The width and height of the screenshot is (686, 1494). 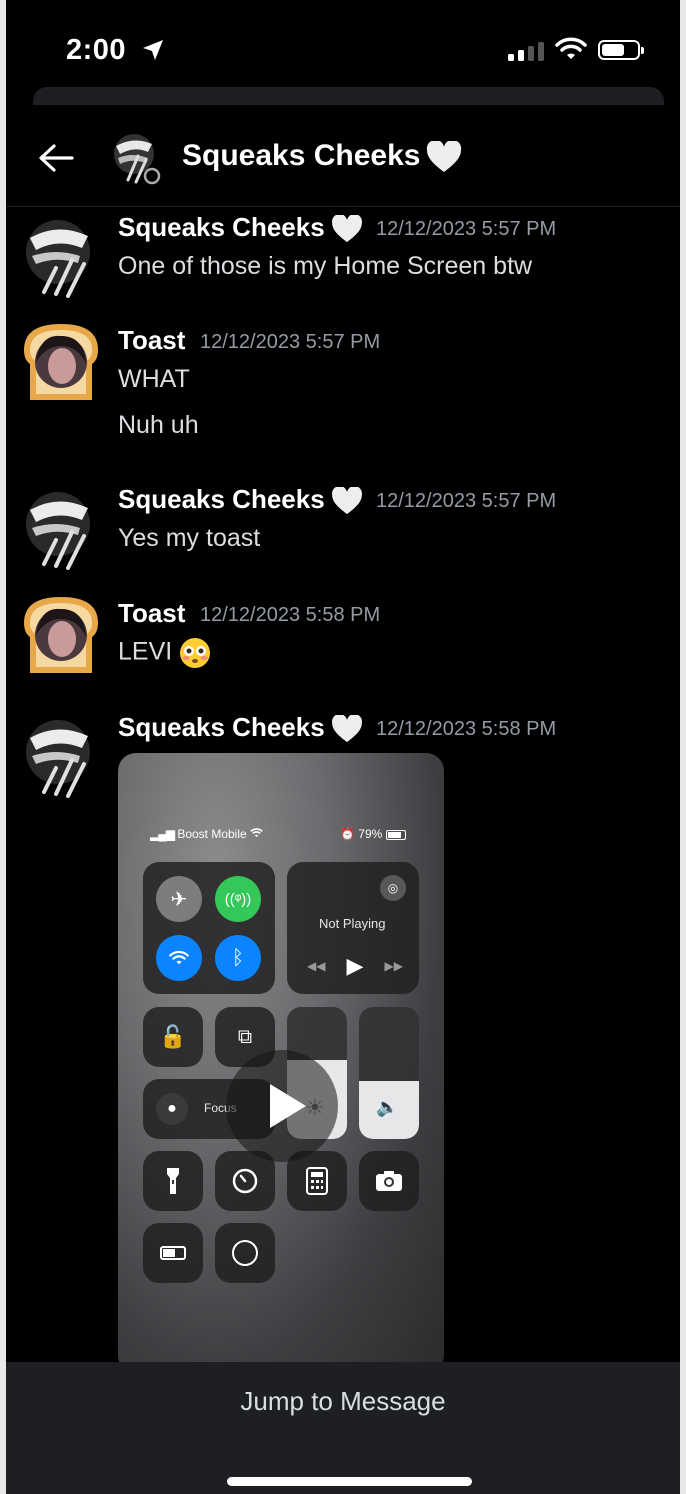 What do you see at coordinates (189, 538) in the screenshot?
I see `message-text: Yes my toast` at bounding box center [189, 538].